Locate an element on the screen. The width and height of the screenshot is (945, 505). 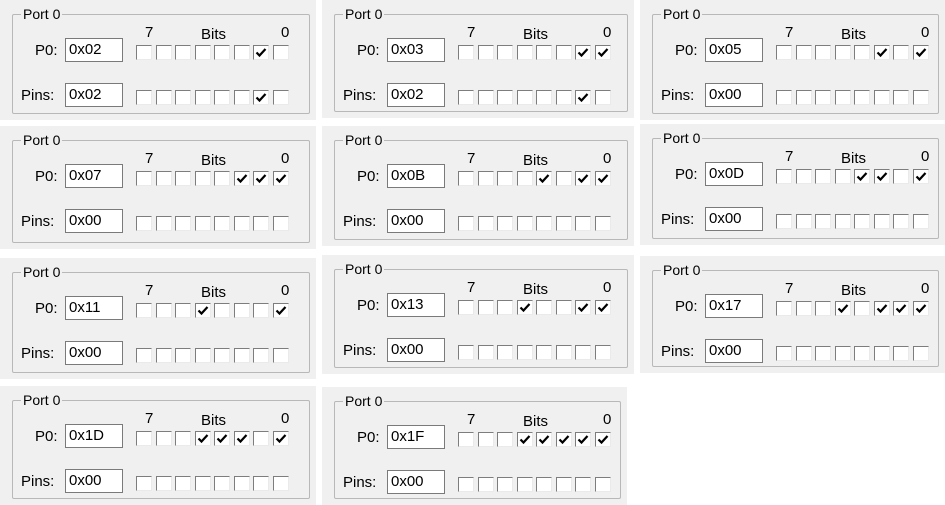
pins-value-field: 0x02 is located at coordinates (94, 95).